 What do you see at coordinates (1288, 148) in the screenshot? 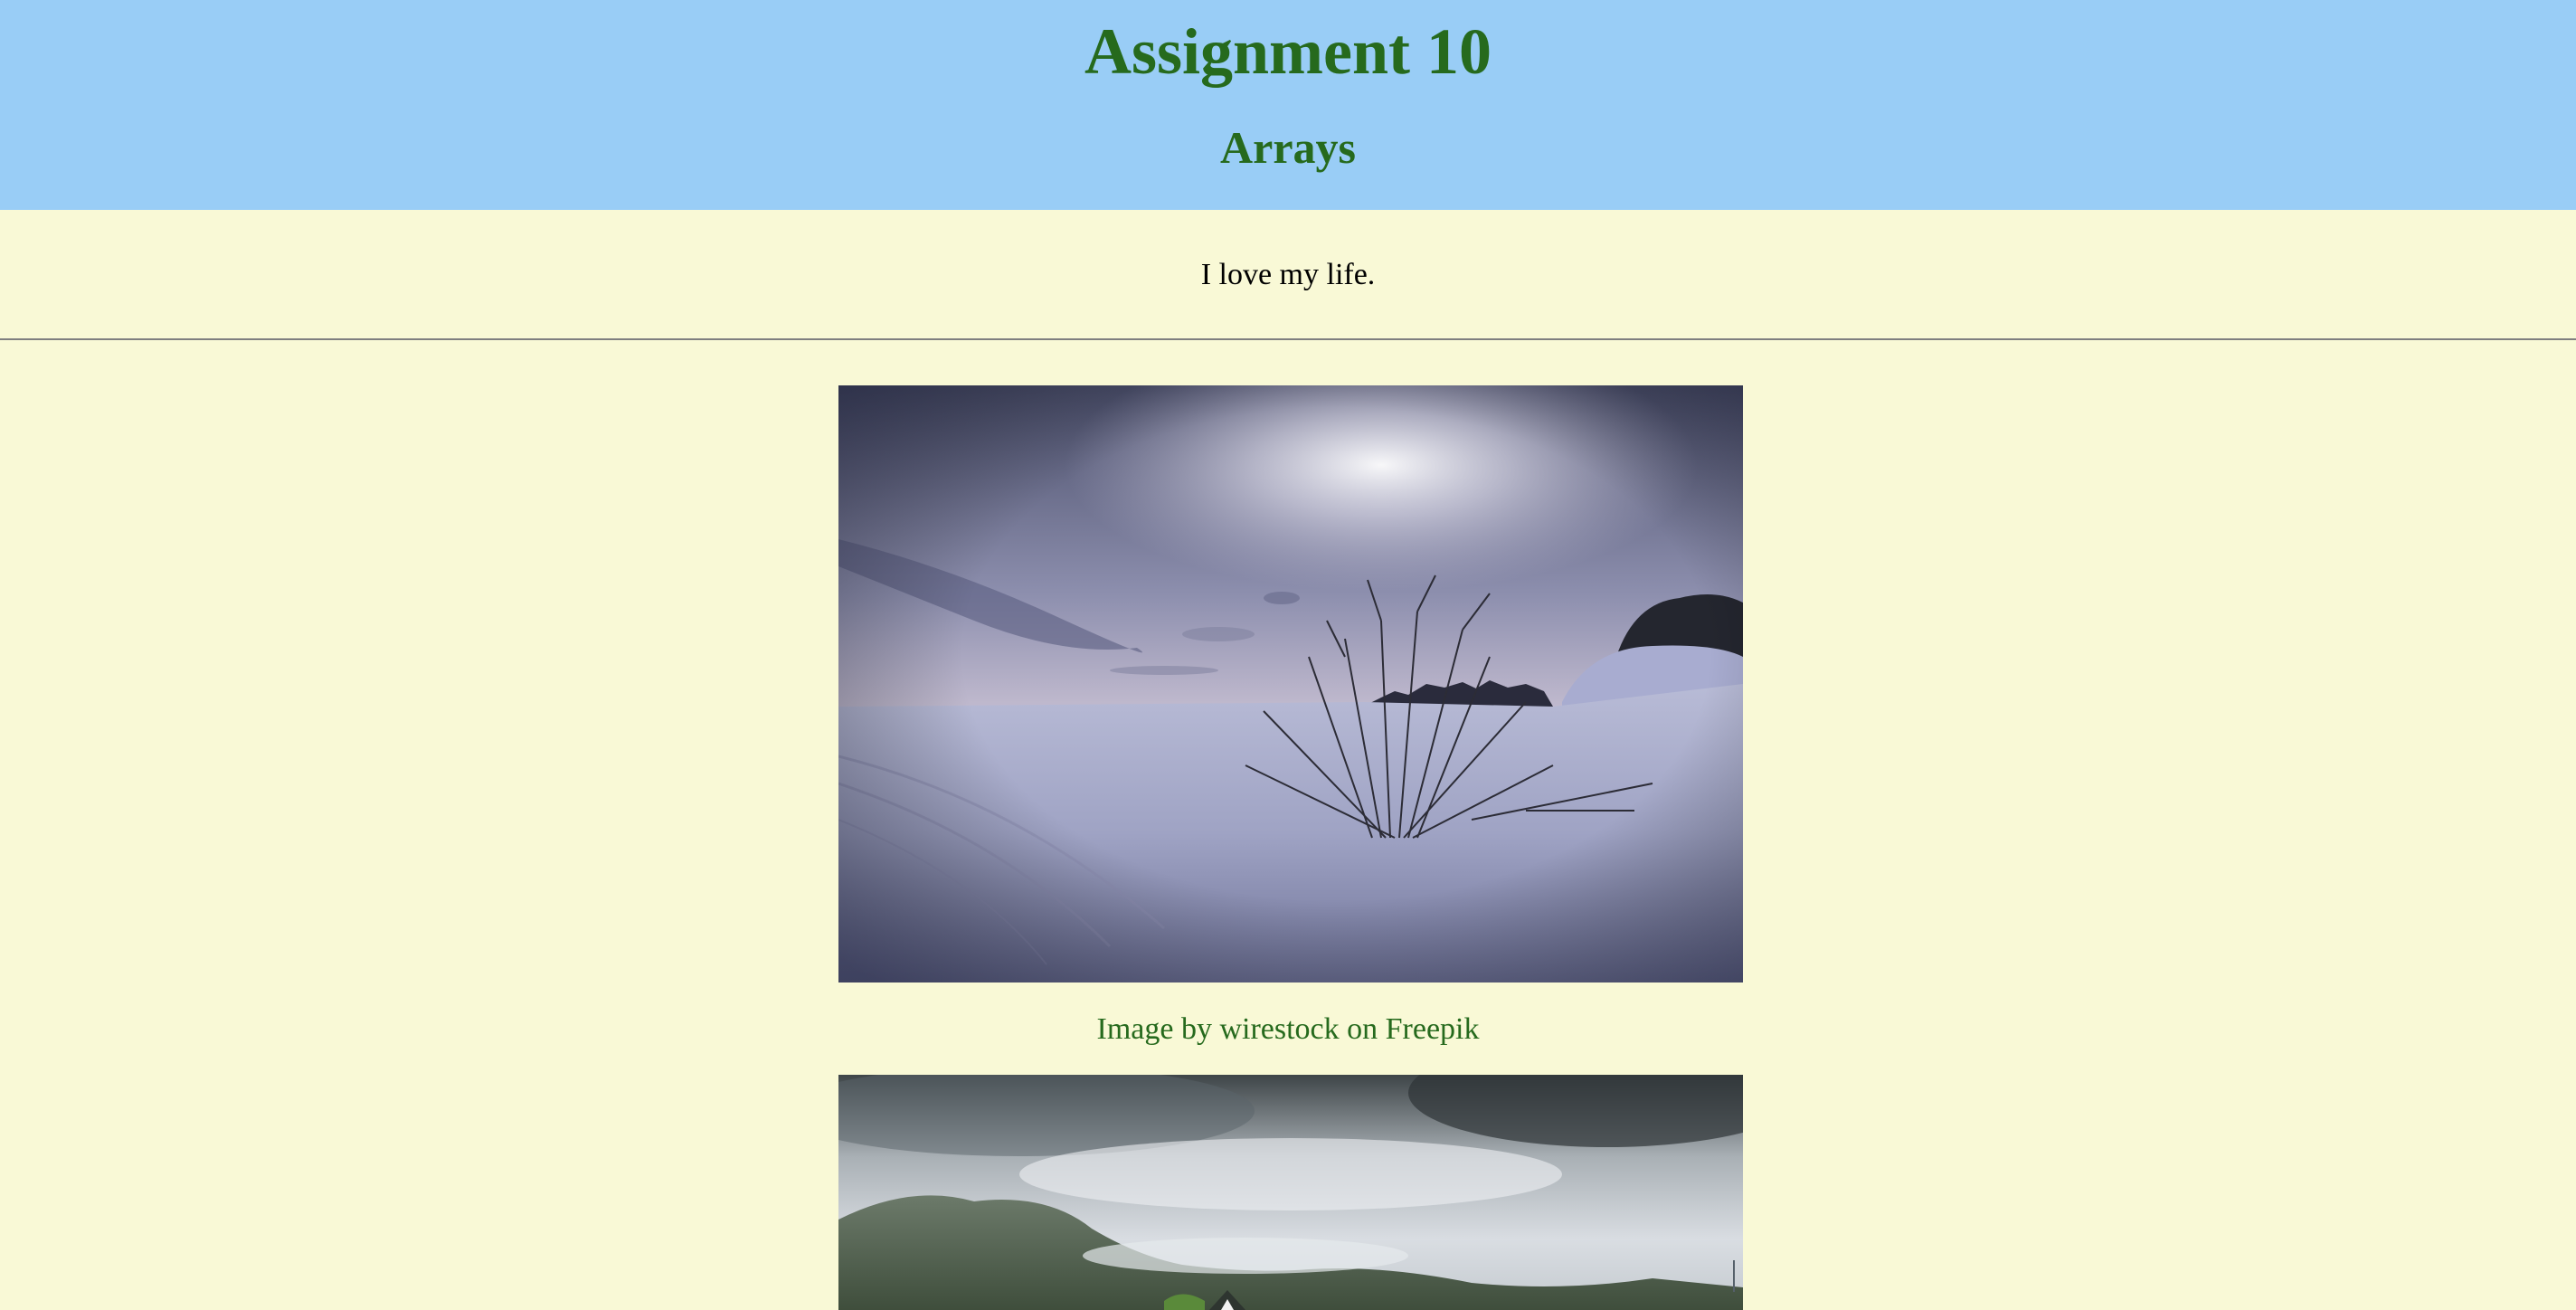
I see `page-subtitle: Arrays` at bounding box center [1288, 148].